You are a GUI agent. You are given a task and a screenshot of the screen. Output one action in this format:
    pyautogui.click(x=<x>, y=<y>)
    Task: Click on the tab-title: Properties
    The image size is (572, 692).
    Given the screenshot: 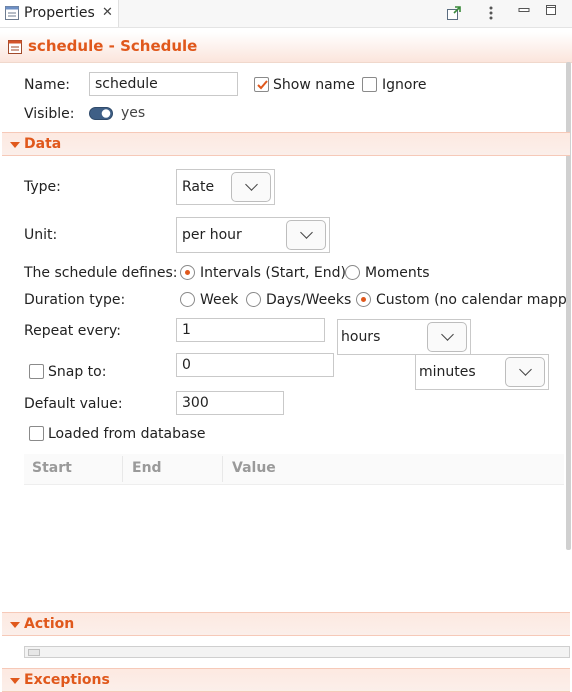 What is the action you would take?
    pyautogui.click(x=59, y=13)
    